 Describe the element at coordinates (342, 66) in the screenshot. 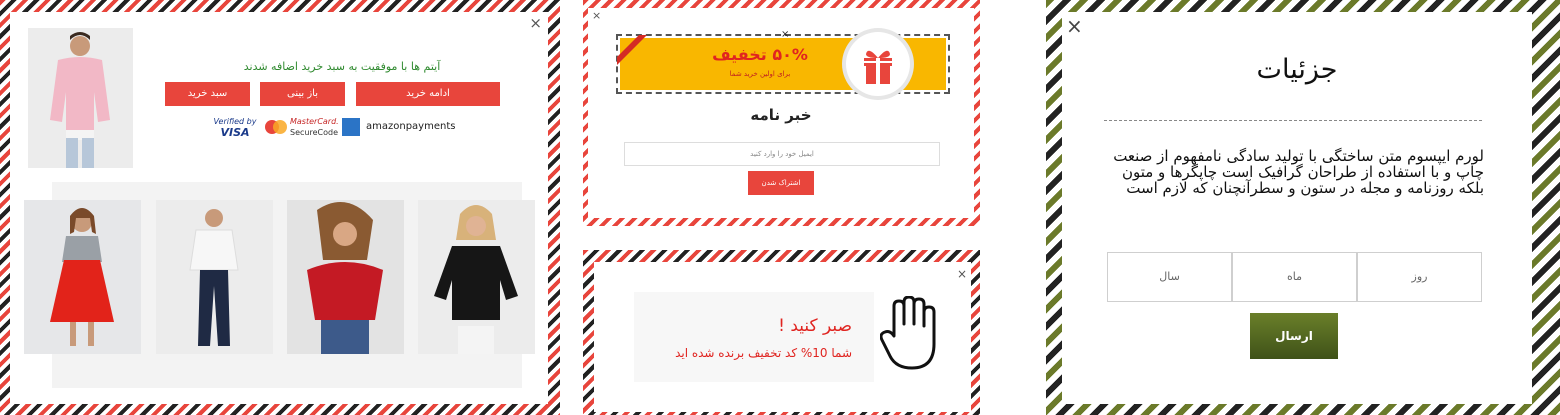

I see `success-message: آیتم ها با موفقیت به سبد خرید اضافه شدند` at that location.